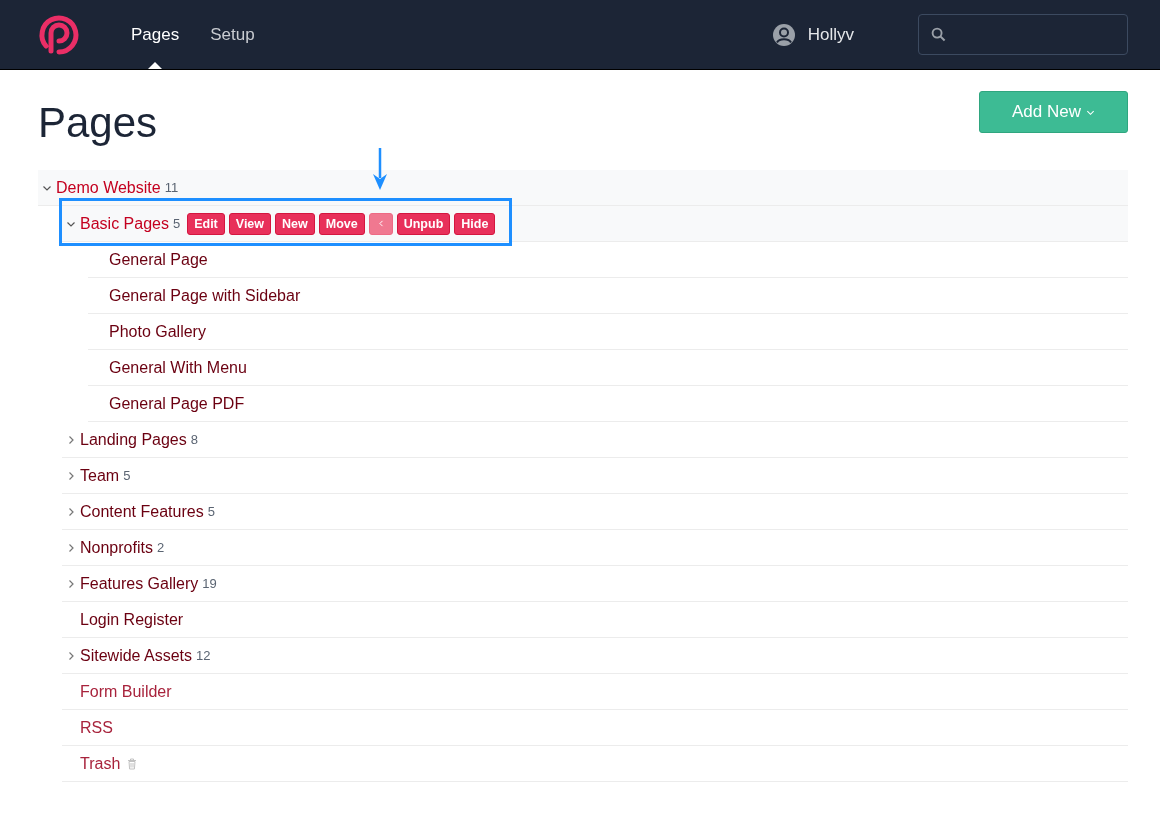 Image resolution: width=1160 pixels, height=828 pixels. Describe the element at coordinates (203, 655) in the screenshot. I see `child-count: 12` at that location.